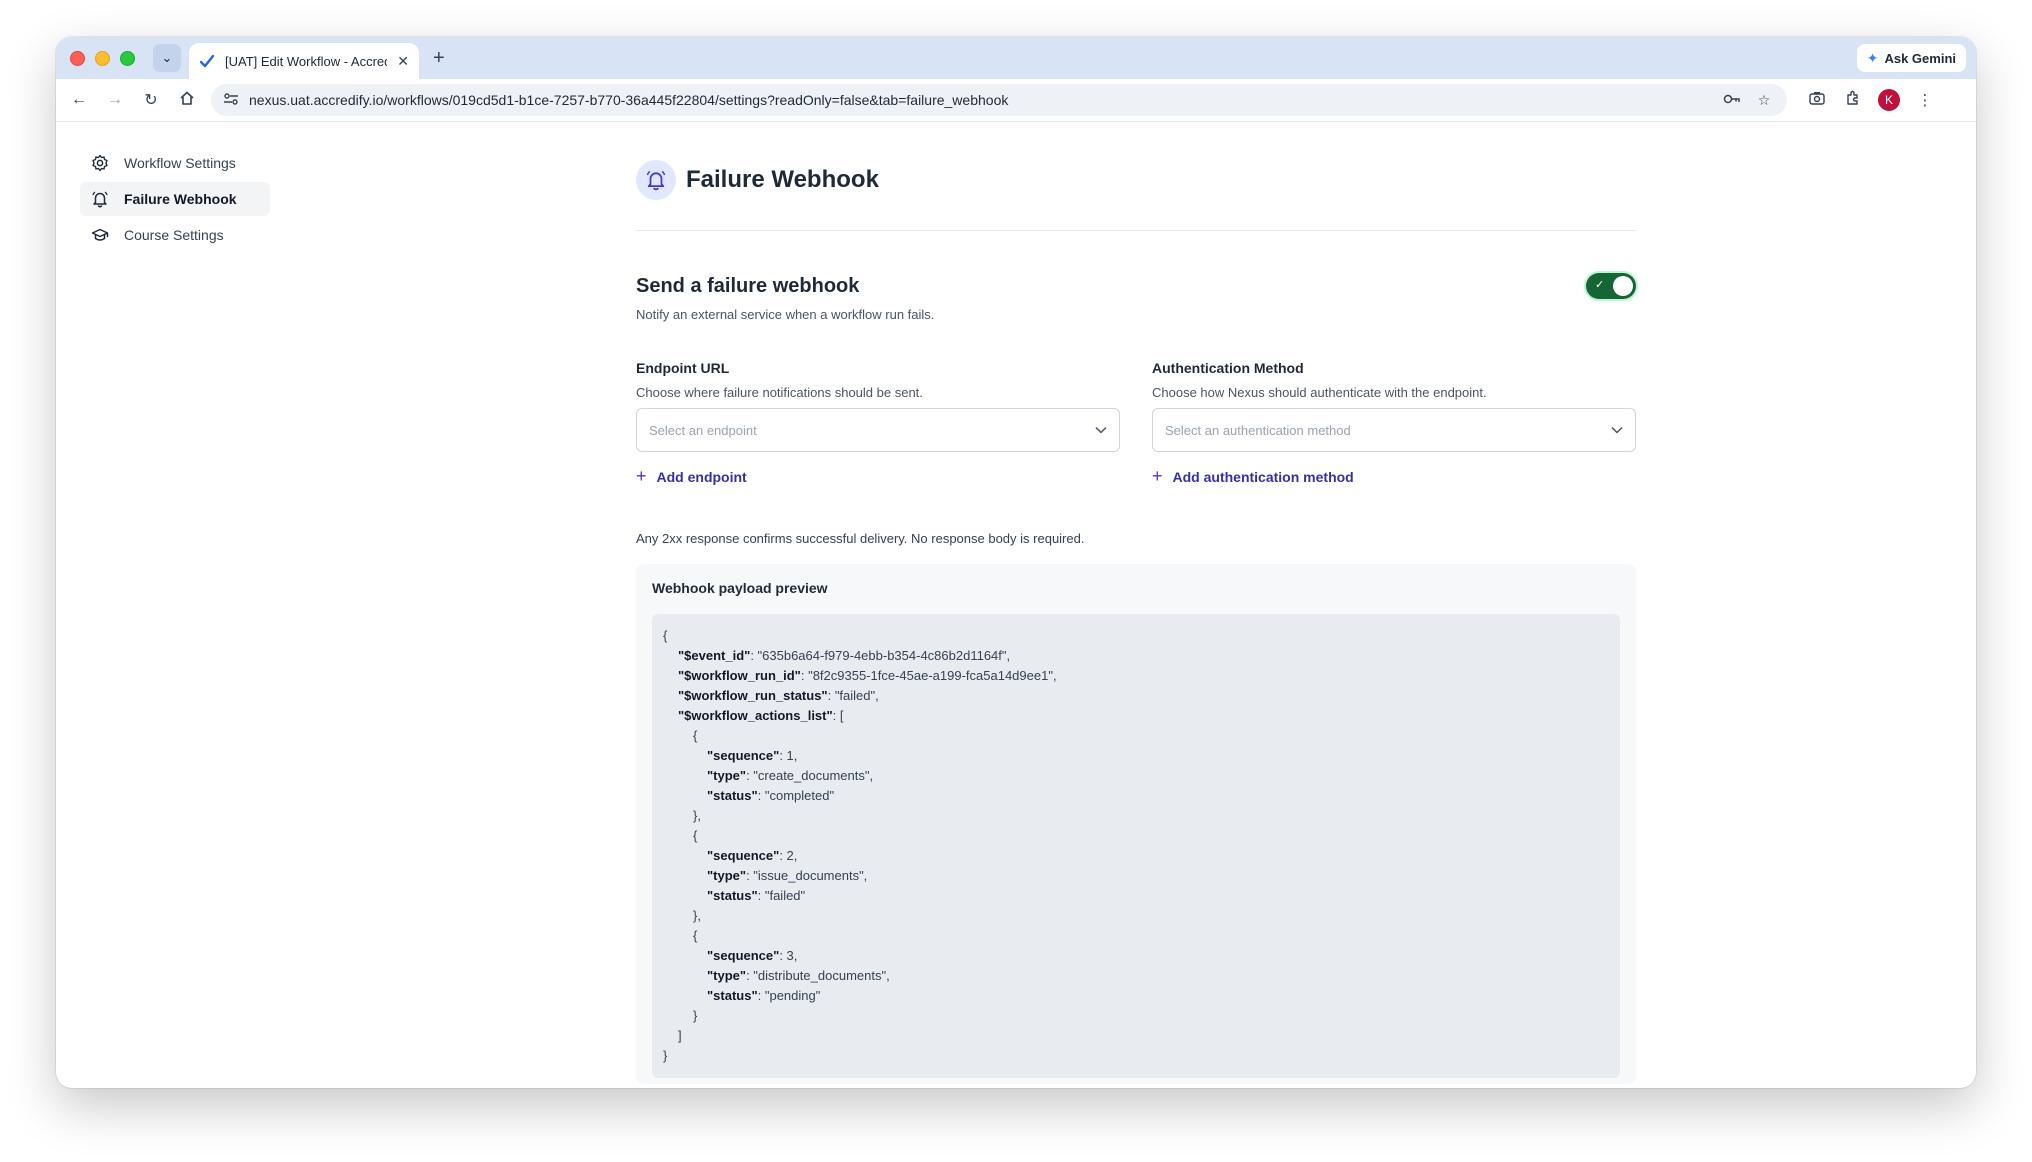 The height and width of the screenshot is (1162, 2032). Describe the element at coordinates (878, 430) in the screenshot. I see `endpoint-select: Select an endpoint` at that location.